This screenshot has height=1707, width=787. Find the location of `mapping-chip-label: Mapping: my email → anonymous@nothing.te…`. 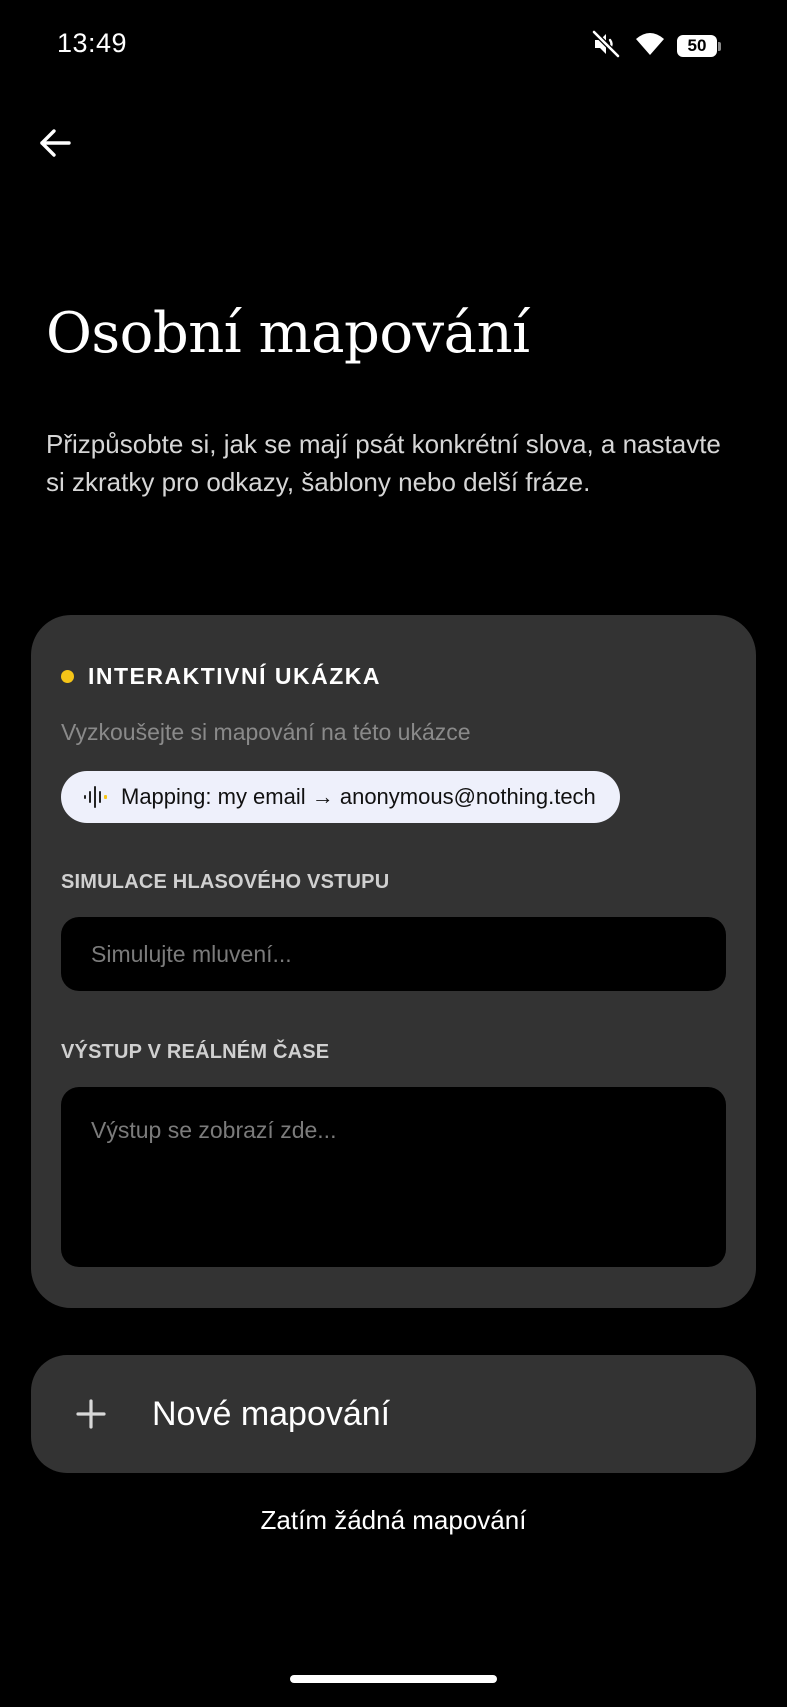

mapping-chip-label: Mapping: my email → anonymous@nothing.te… is located at coordinates (358, 796).